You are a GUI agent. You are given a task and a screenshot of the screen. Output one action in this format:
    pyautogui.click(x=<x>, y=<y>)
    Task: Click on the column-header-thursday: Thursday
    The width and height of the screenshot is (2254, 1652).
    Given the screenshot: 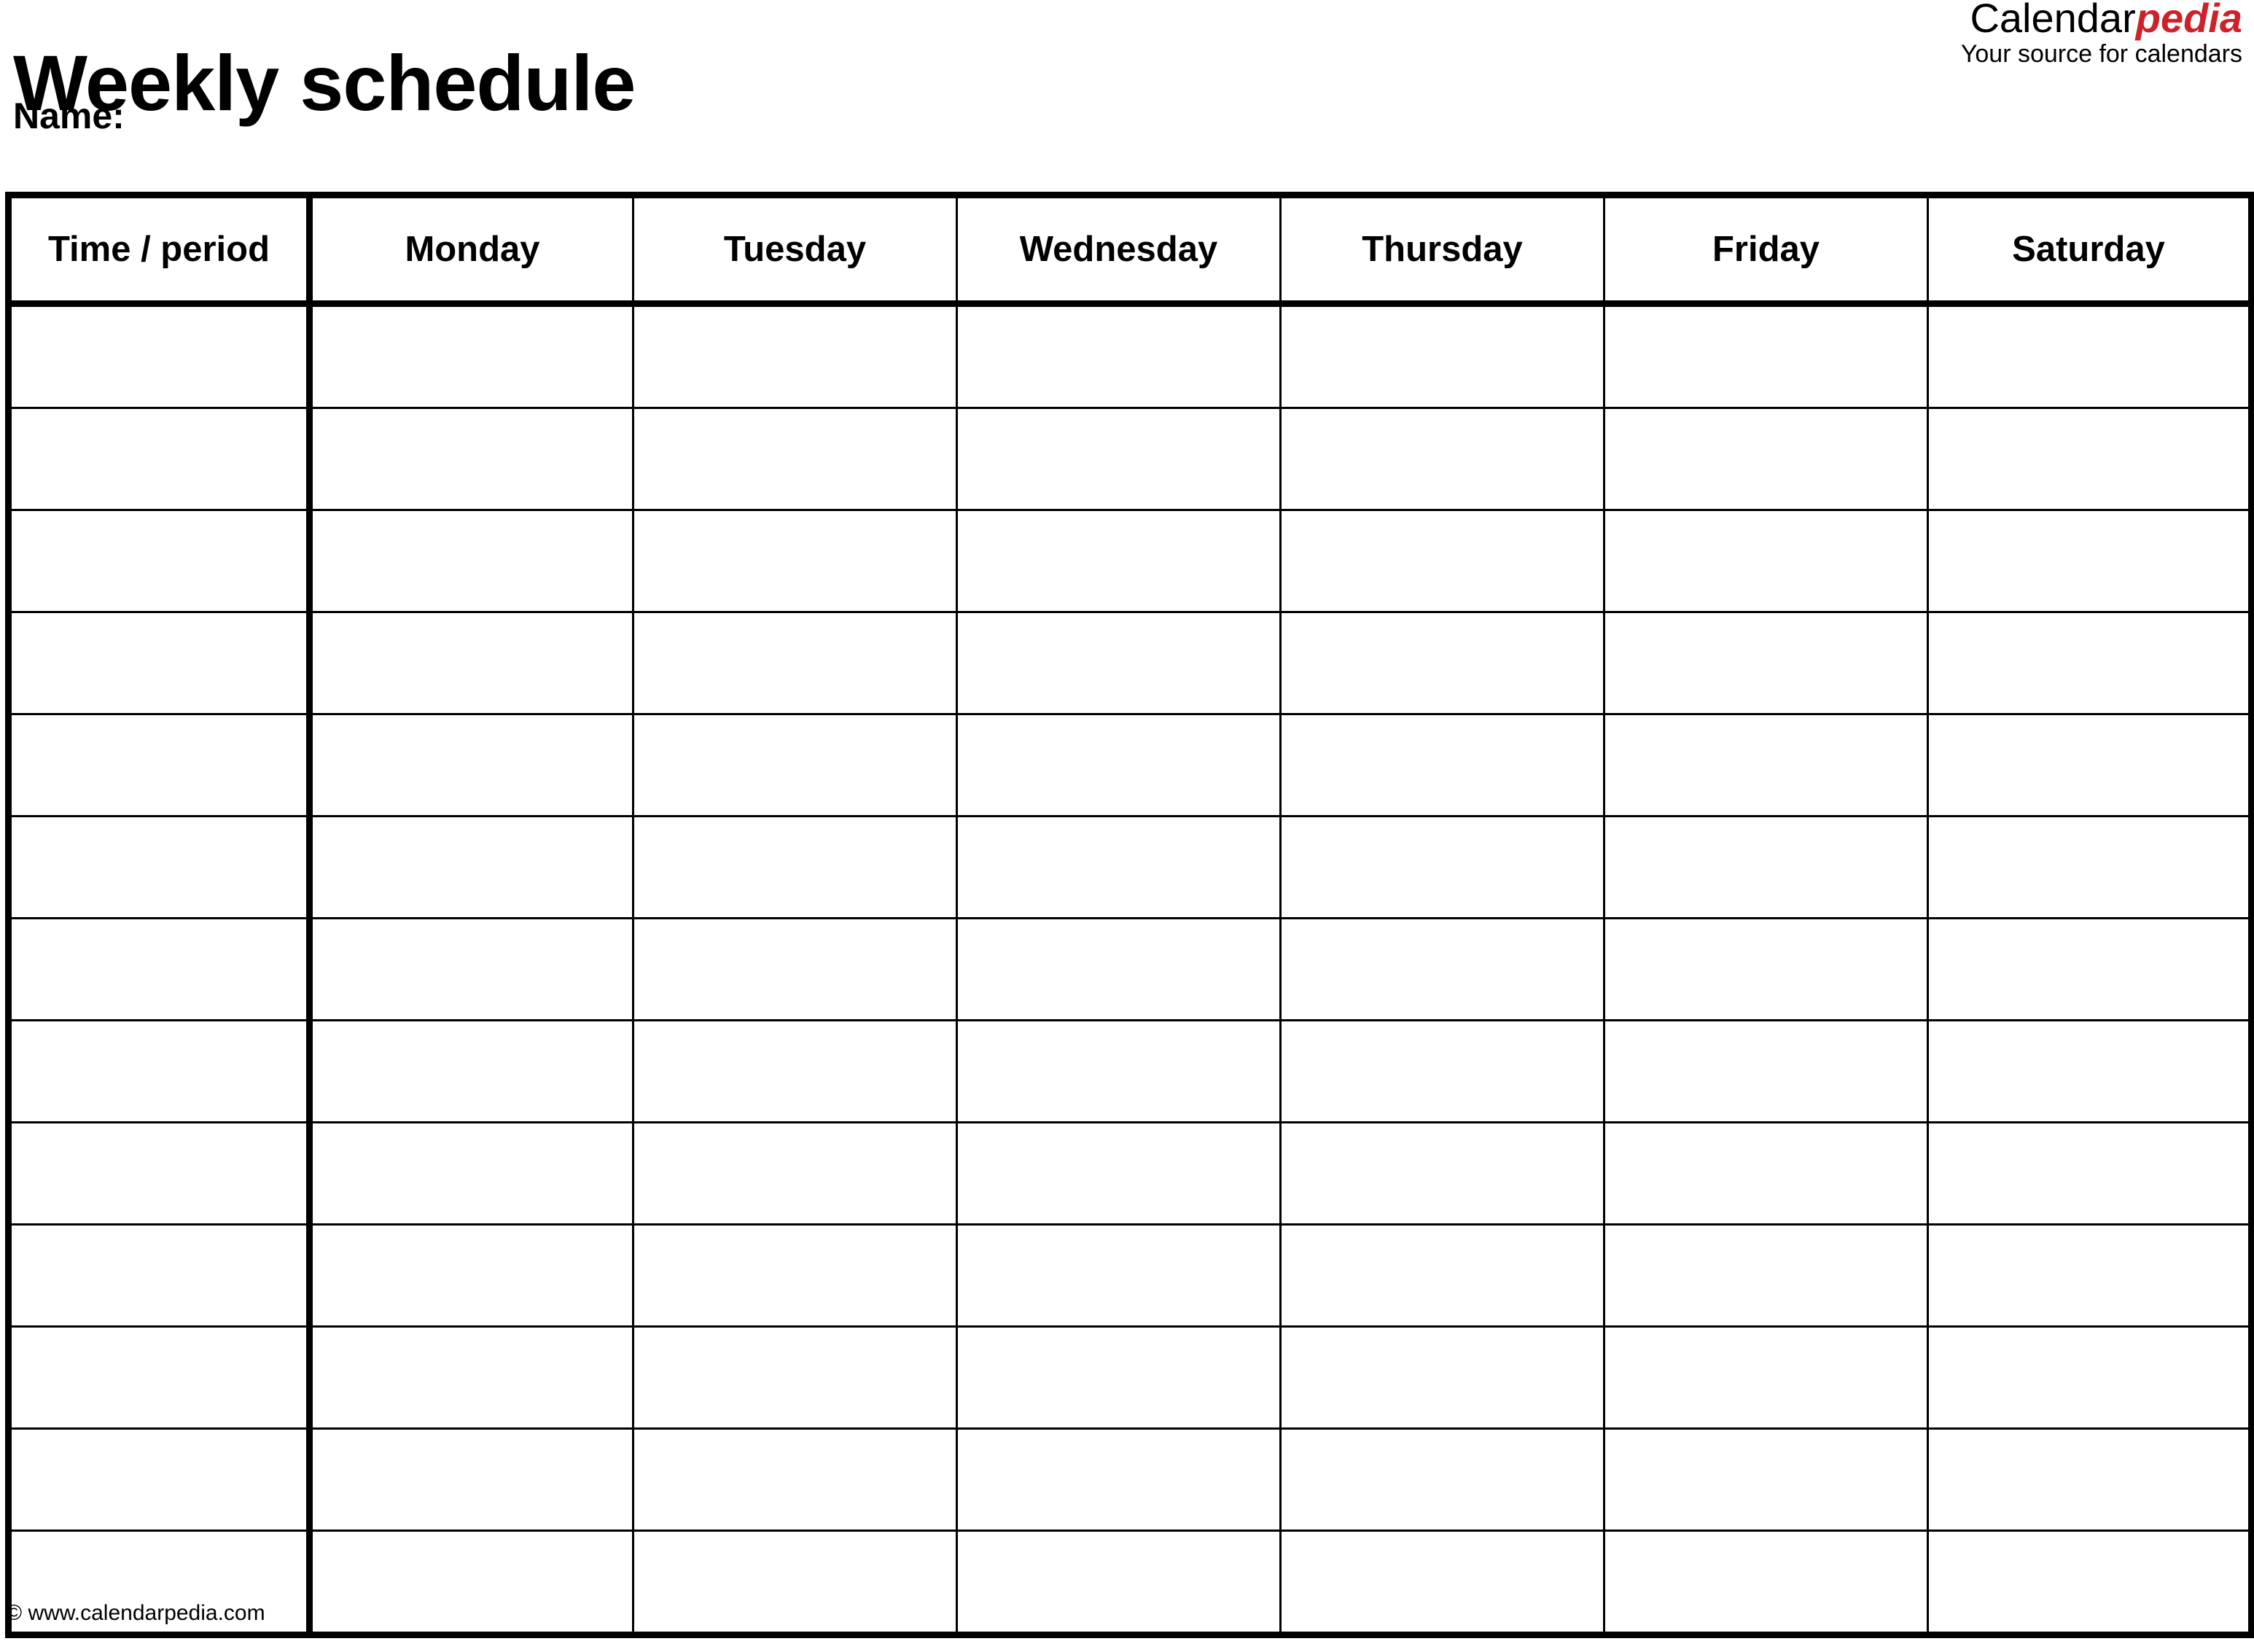 What is the action you would take?
    pyautogui.click(x=1442, y=249)
    